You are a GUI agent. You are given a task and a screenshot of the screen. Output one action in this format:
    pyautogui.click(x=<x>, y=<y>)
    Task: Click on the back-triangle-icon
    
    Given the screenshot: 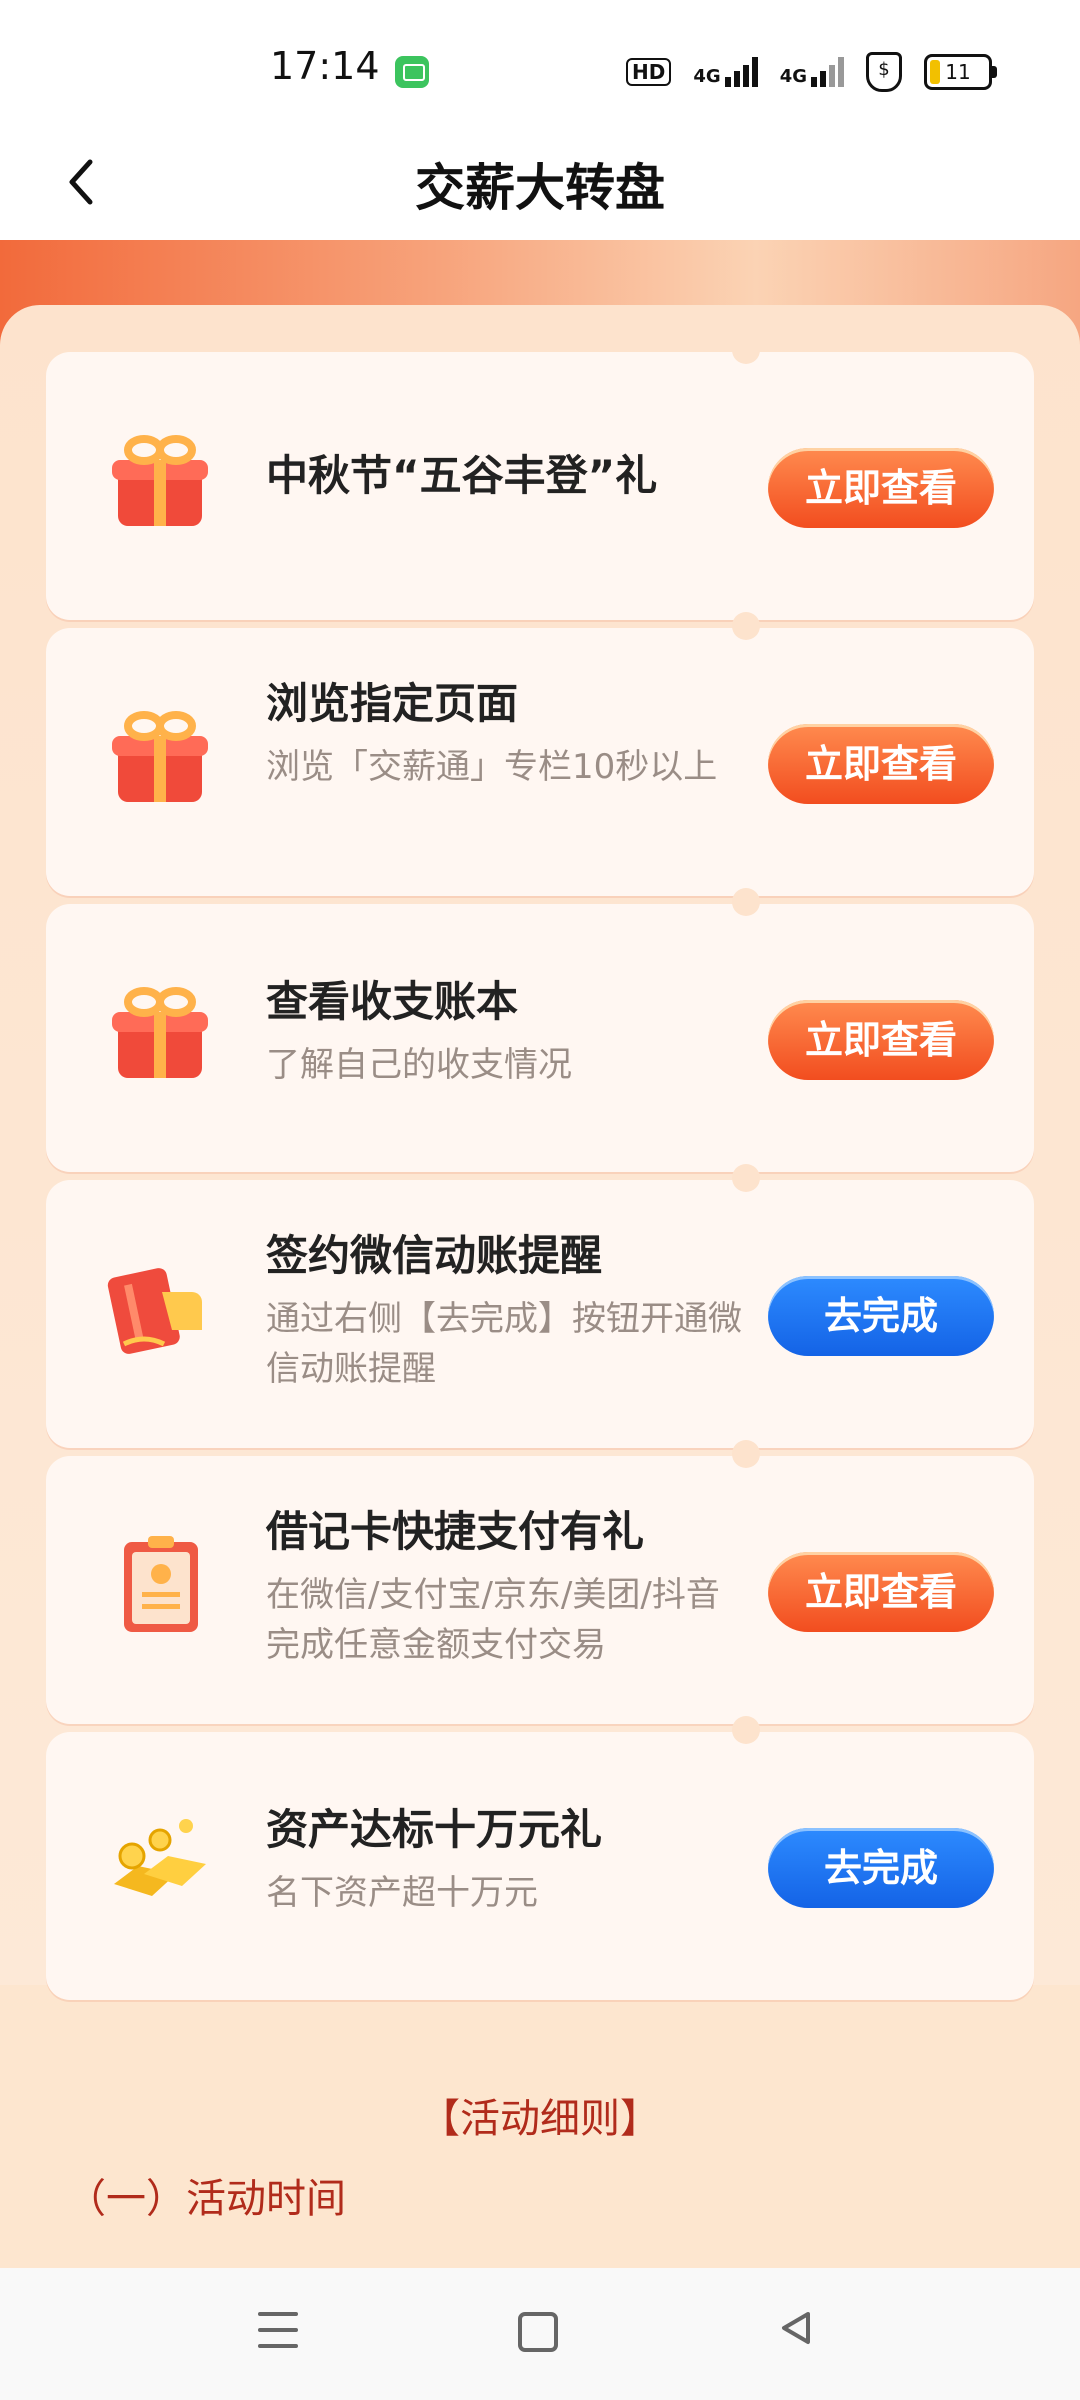 What is the action you would take?
    pyautogui.click(x=796, y=2328)
    